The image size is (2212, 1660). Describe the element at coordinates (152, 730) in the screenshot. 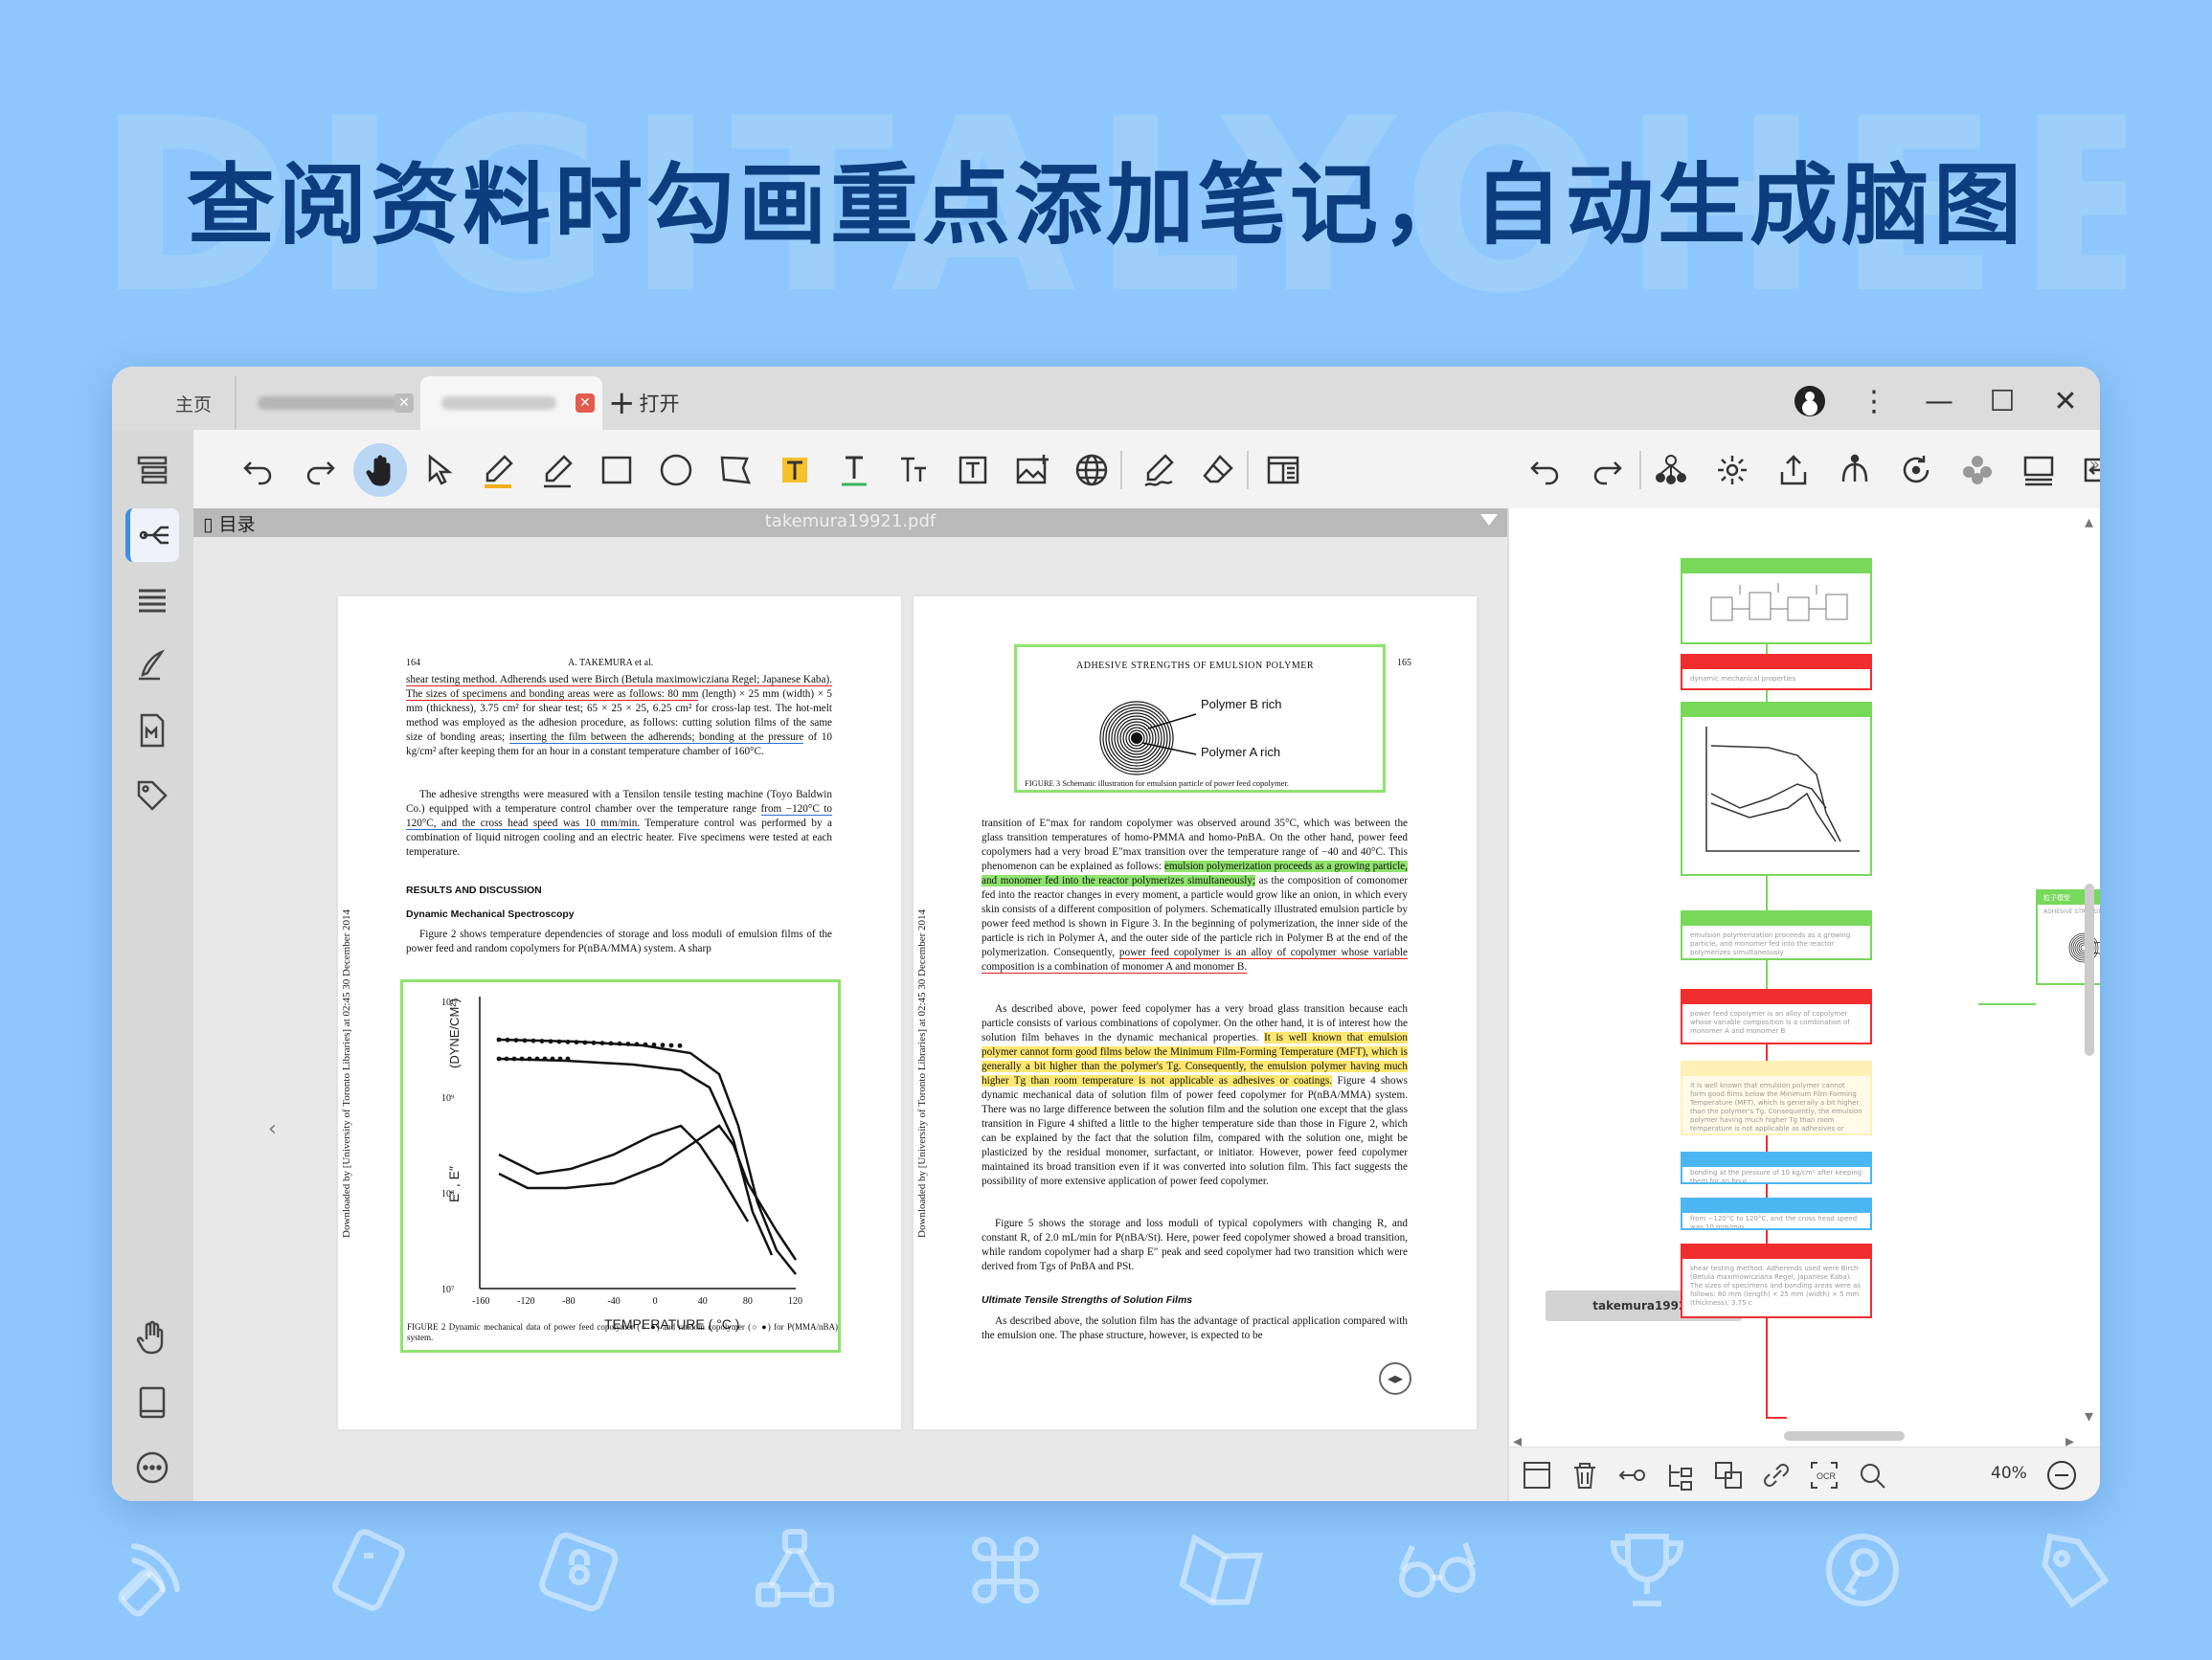

I see `markdown-doc-icon` at that location.